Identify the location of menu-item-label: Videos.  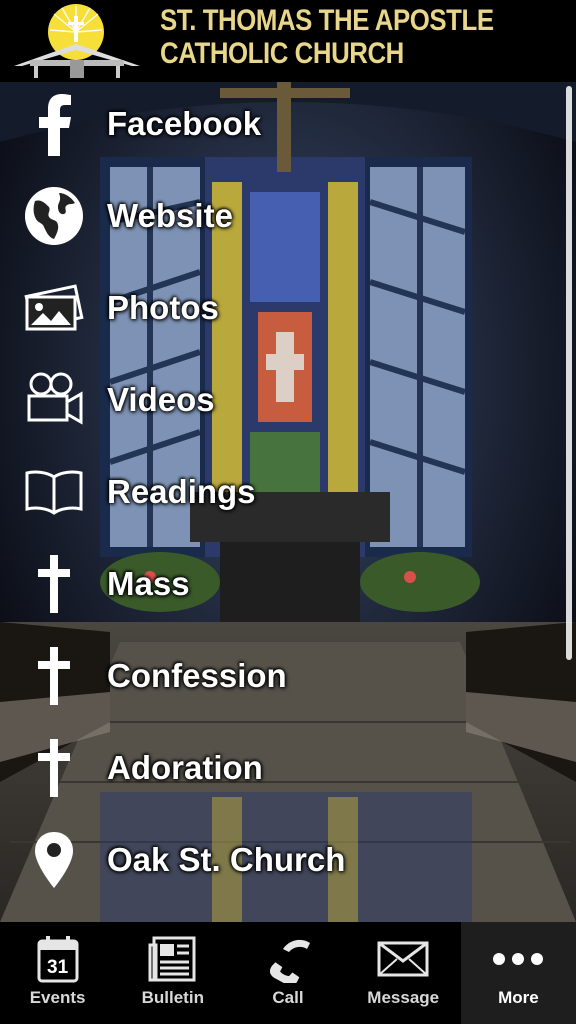
(161, 399).